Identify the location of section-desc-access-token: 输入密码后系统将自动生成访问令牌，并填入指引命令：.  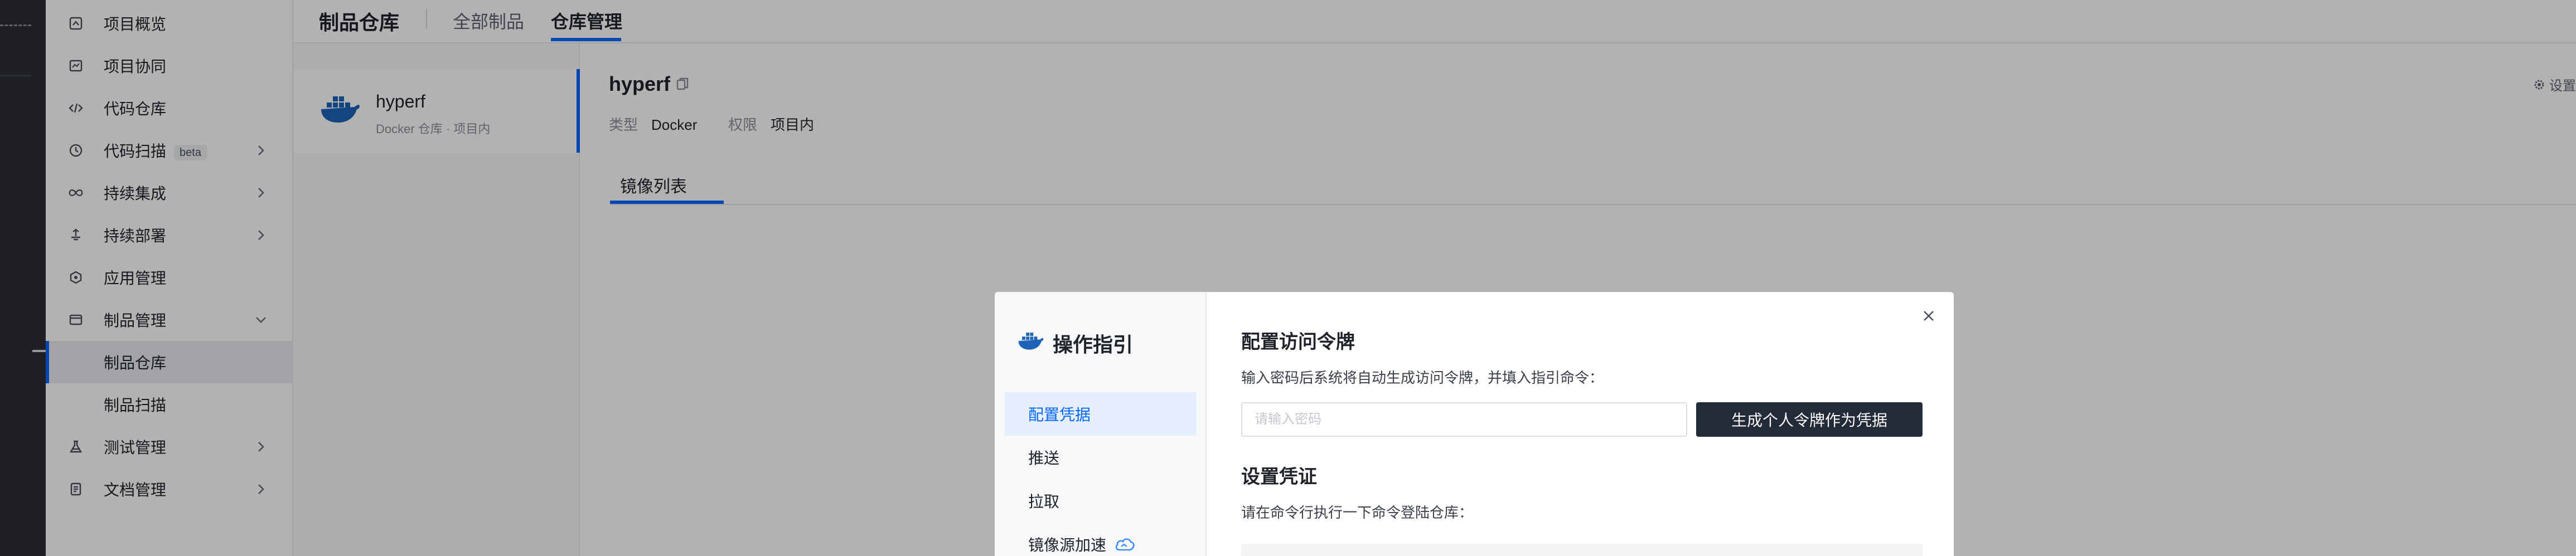
(1422, 377).